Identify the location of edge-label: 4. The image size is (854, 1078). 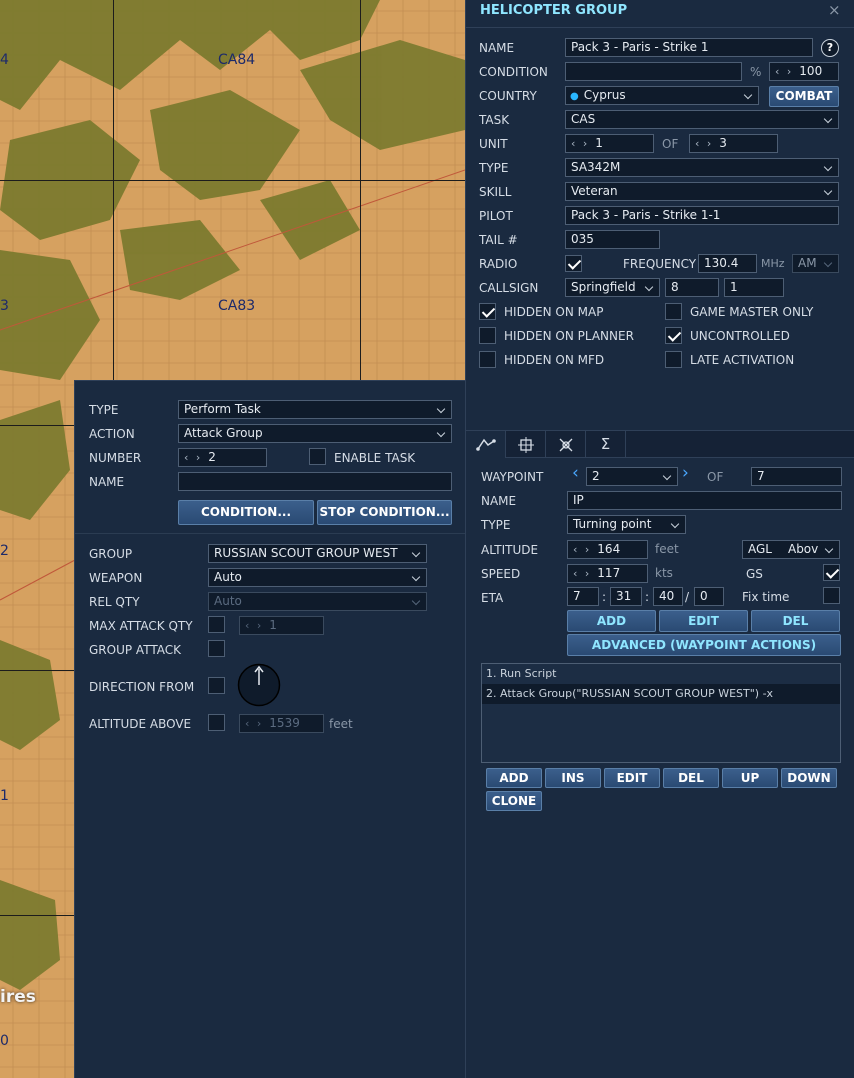
(4, 60).